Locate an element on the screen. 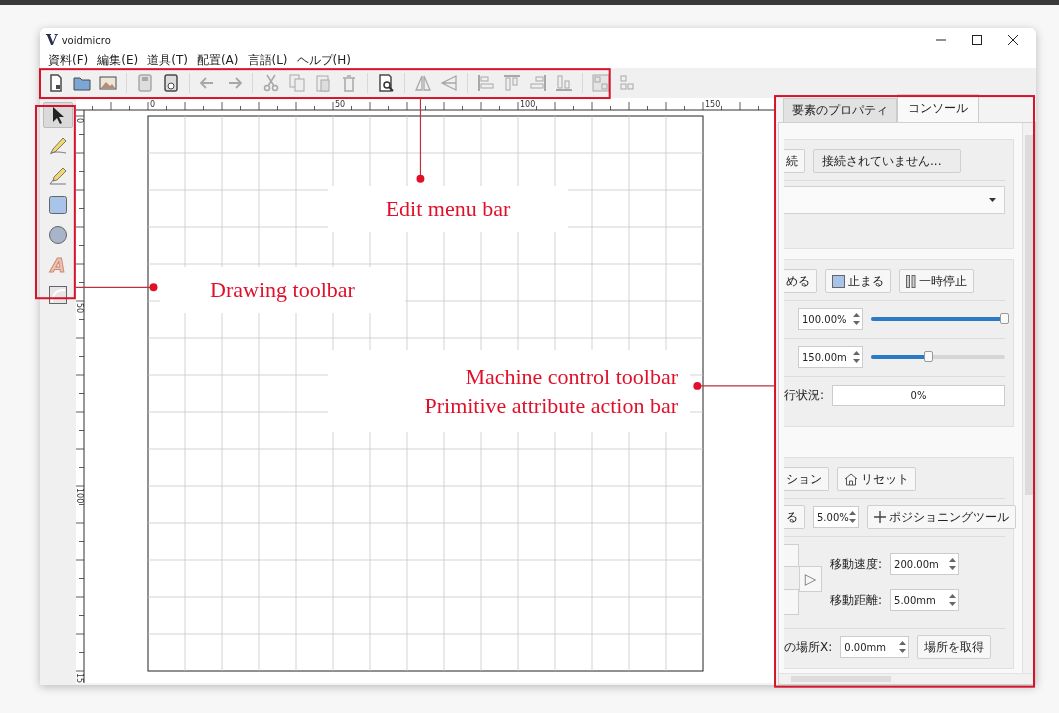 The image size is (1059, 713). home-icon is located at coordinates (851, 479).